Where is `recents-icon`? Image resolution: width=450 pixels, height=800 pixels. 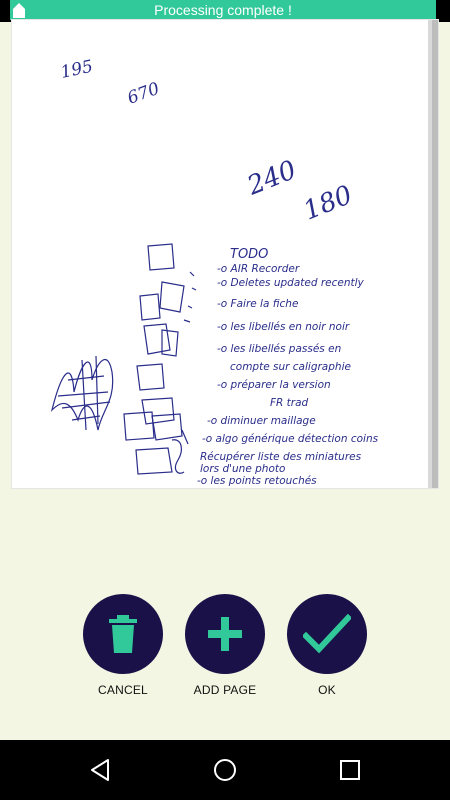
recents-icon is located at coordinates (350, 770).